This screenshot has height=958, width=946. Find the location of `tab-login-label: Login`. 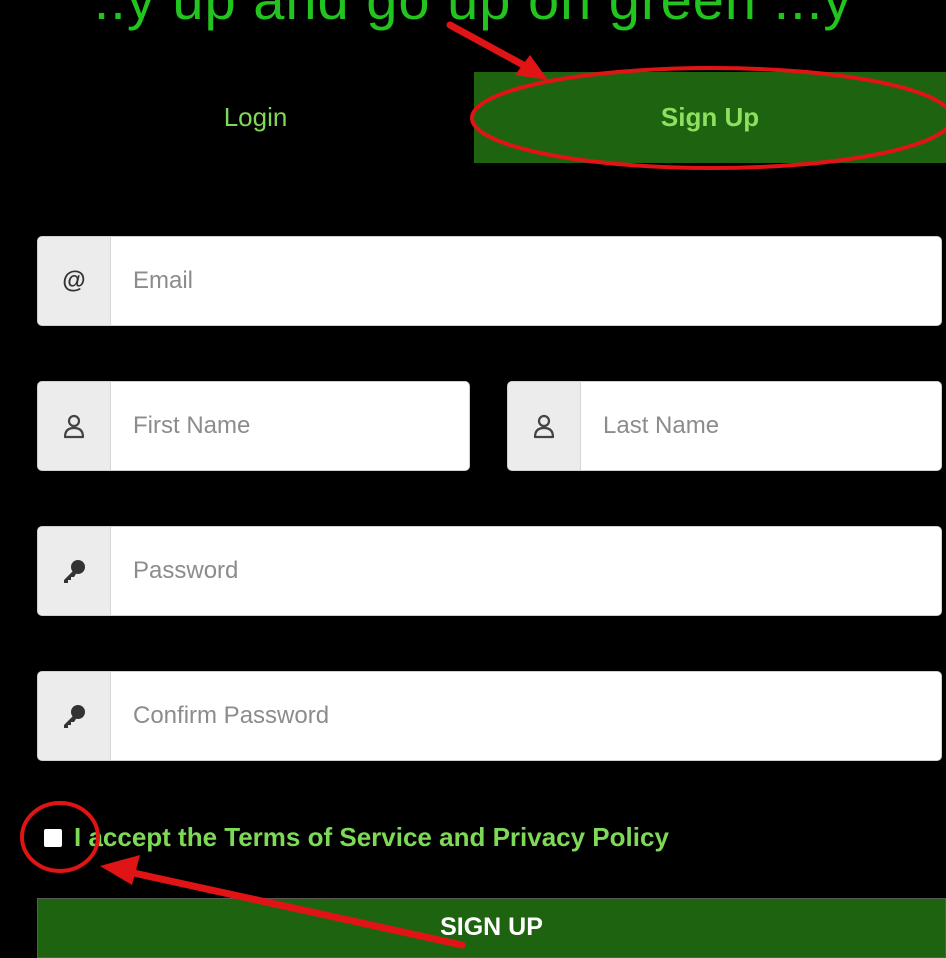

tab-login-label: Login is located at coordinates (255, 117).